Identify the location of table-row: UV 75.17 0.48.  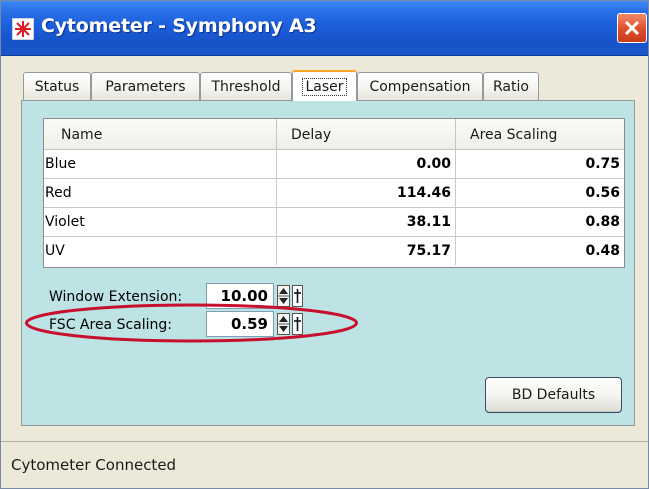
(334, 251).